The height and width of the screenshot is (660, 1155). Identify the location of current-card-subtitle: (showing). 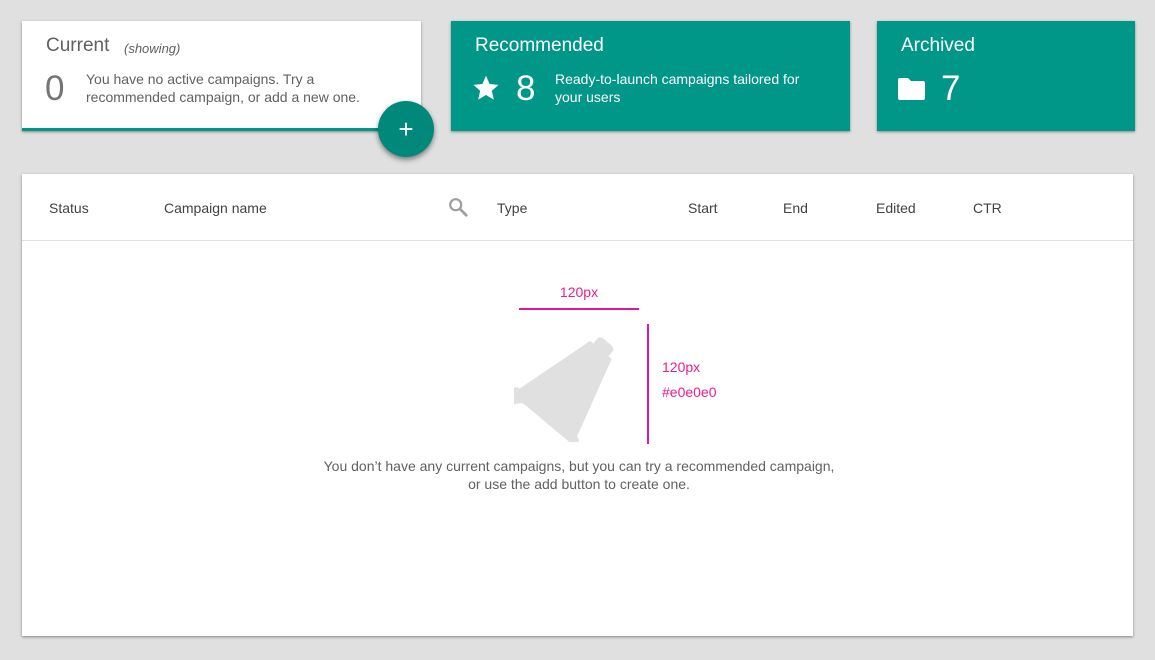
(152, 48).